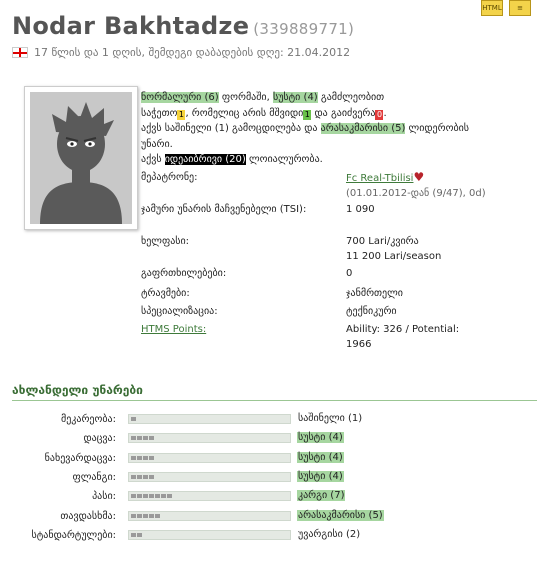  I want to click on avatar, so click(81, 158).